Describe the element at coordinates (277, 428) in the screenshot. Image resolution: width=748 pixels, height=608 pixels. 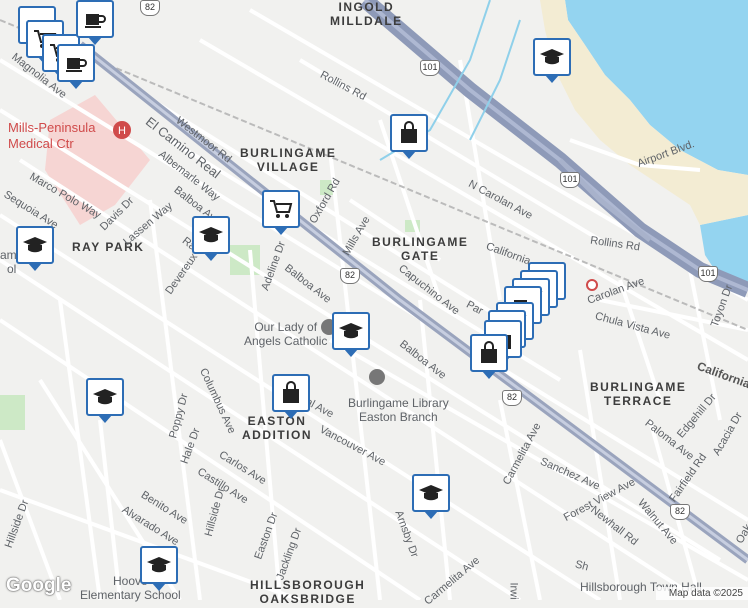
I see `area-label-easton-addition: EASTON ADDITION` at that location.